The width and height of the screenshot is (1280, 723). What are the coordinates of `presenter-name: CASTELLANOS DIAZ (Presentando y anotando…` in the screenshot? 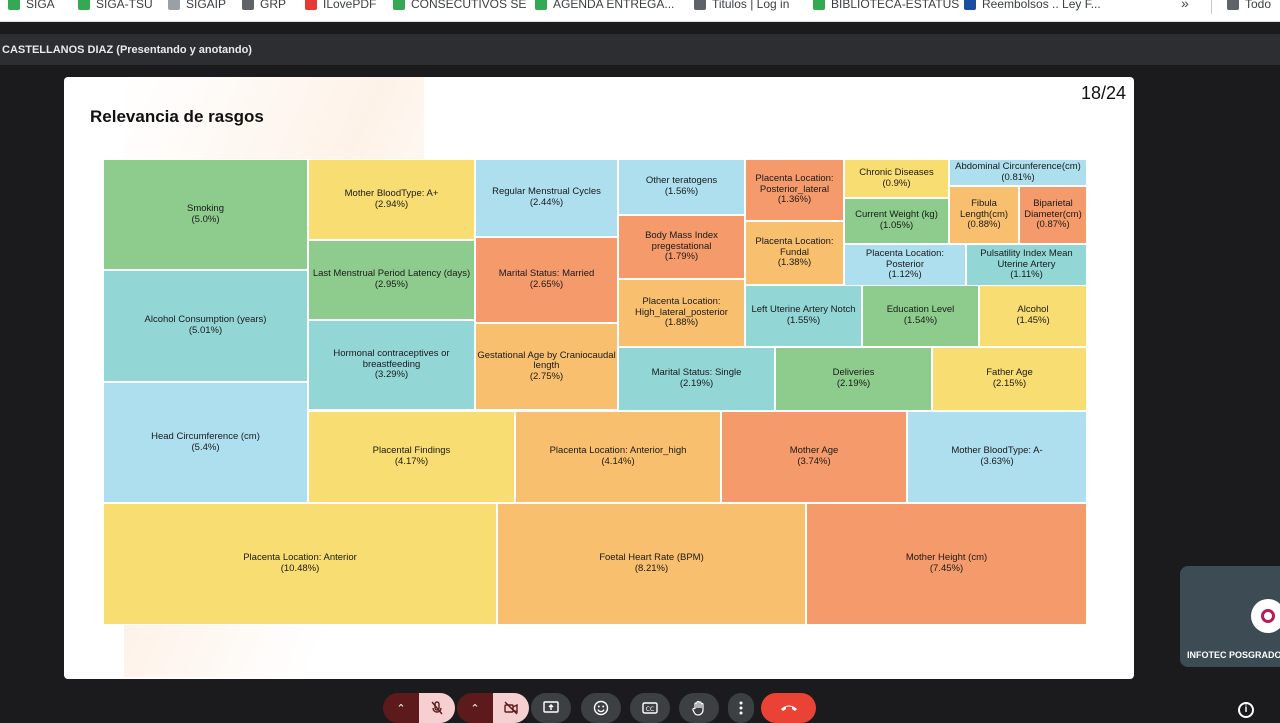 It's located at (127, 49).